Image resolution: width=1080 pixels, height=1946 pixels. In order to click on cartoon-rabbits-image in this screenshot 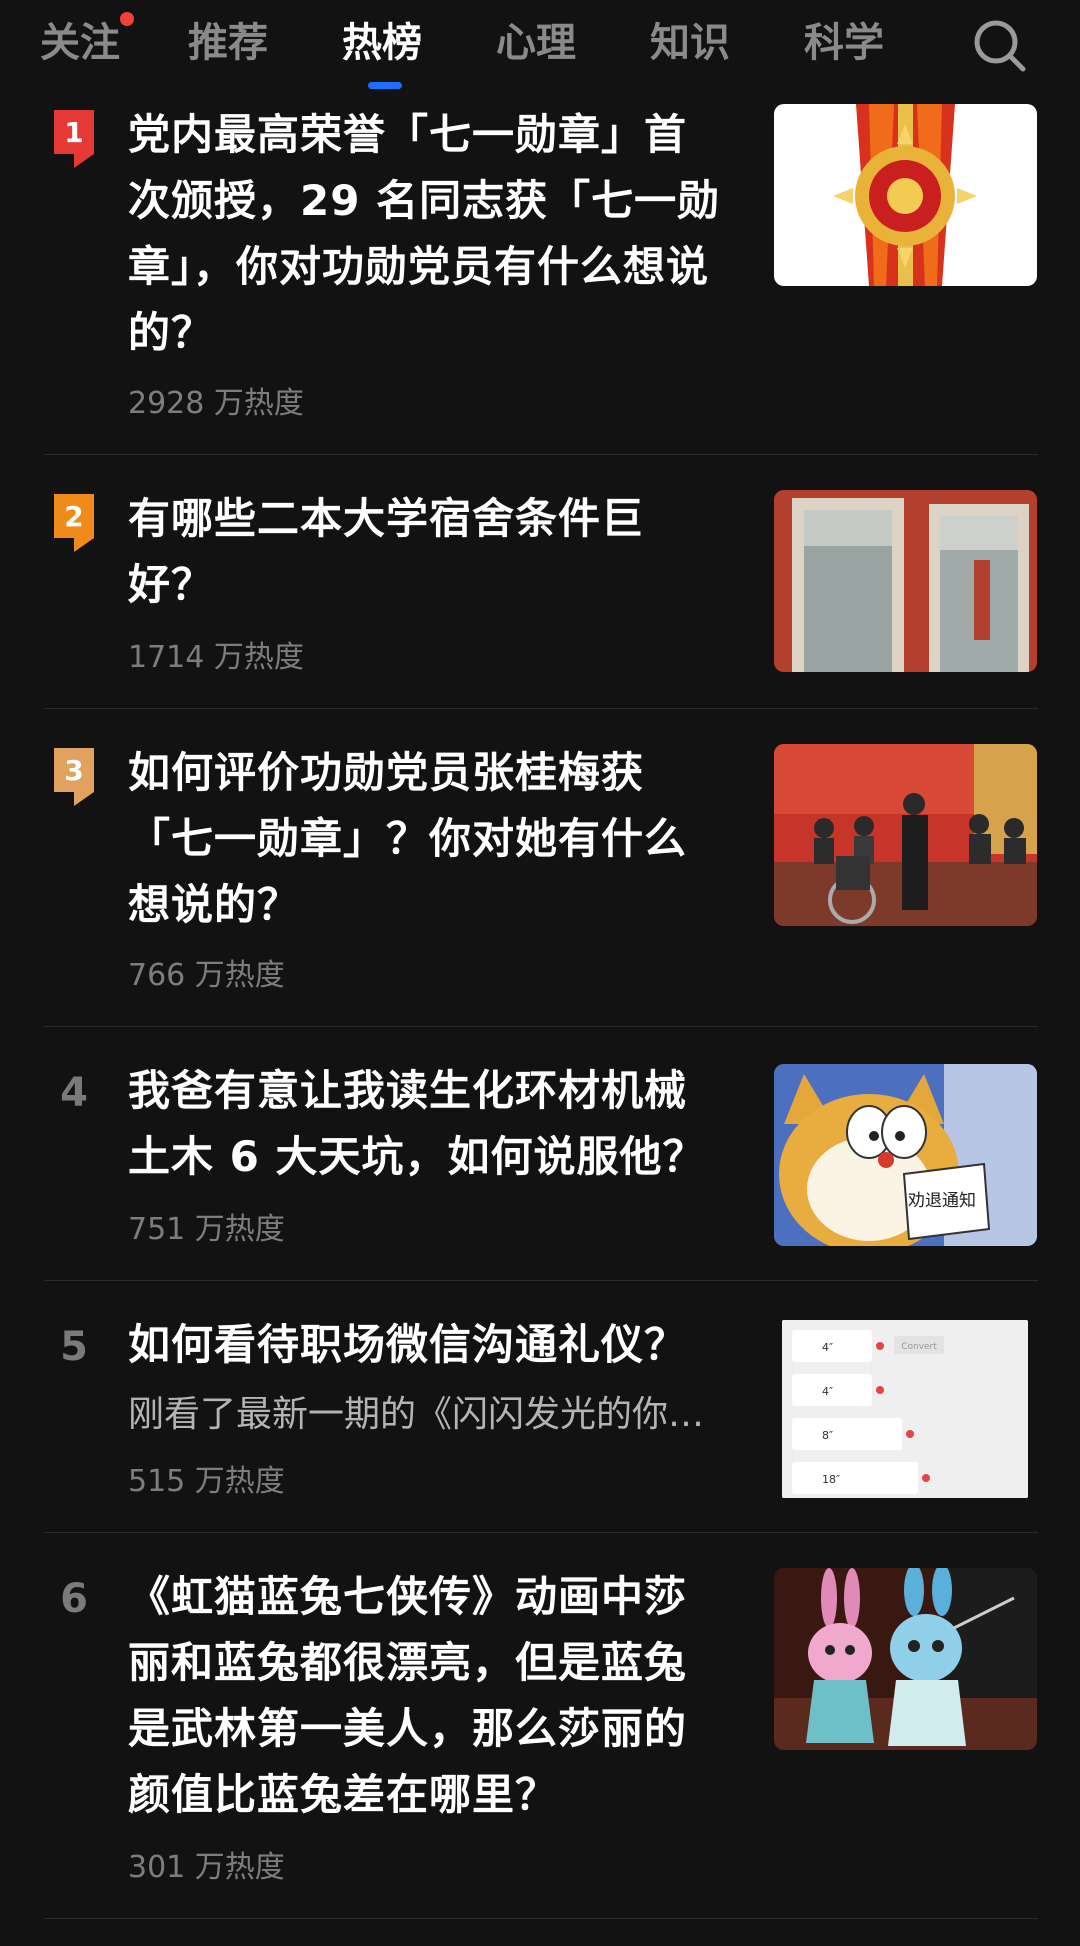, I will do `click(905, 1659)`.